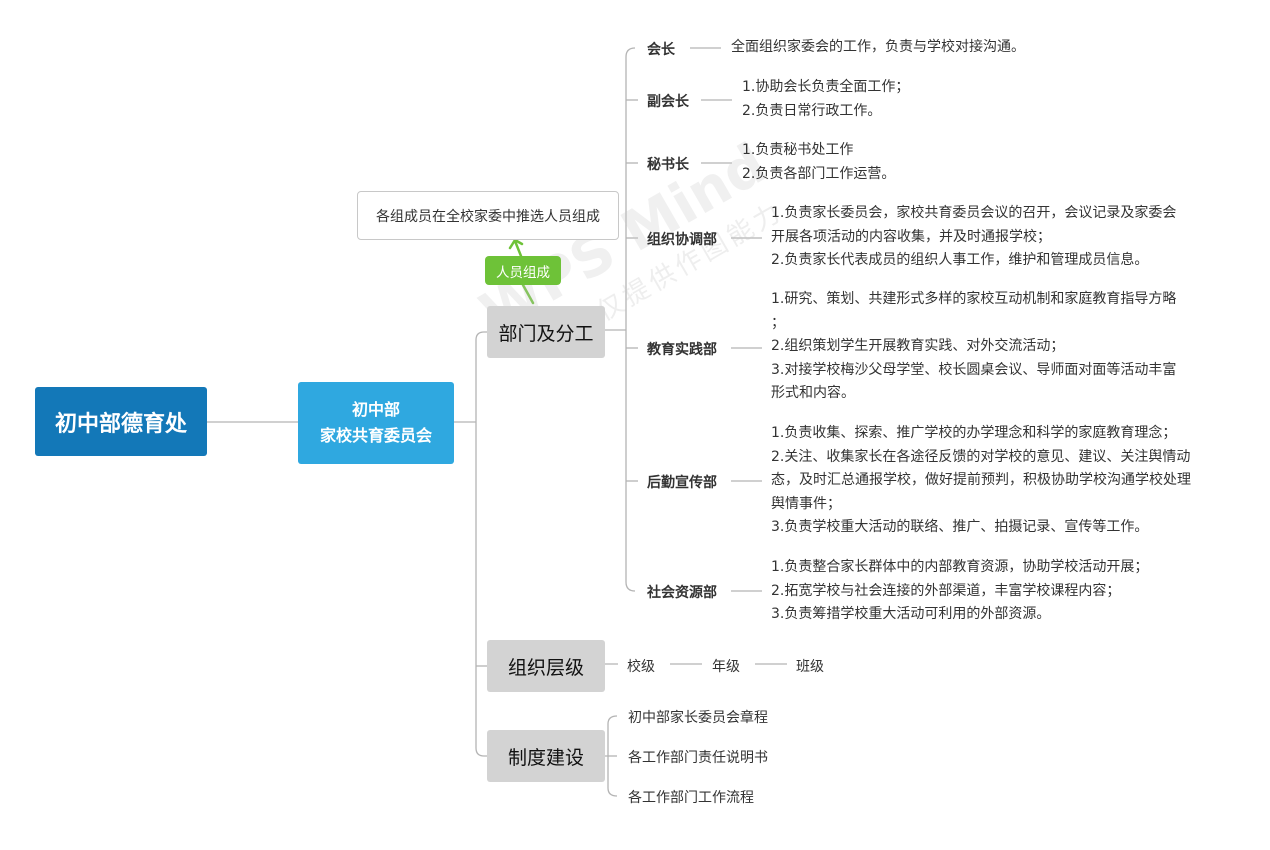 The width and height of the screenshot is (1270, 850). I want to click on branch-levels-node: 组织层级, so click(546, 666).